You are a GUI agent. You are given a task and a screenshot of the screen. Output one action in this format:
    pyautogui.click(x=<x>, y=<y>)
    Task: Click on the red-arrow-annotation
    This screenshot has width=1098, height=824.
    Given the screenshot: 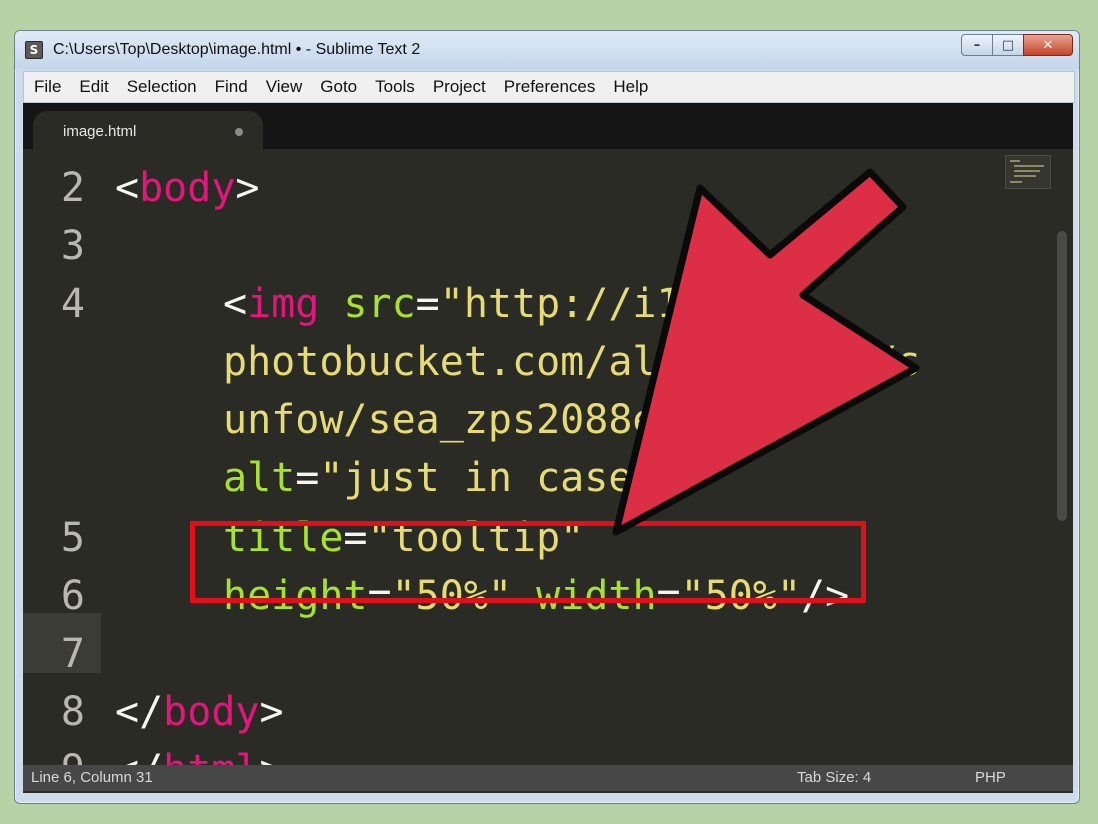 What is the action you would take?
    pyautogui.click(x=766, y=352)
    